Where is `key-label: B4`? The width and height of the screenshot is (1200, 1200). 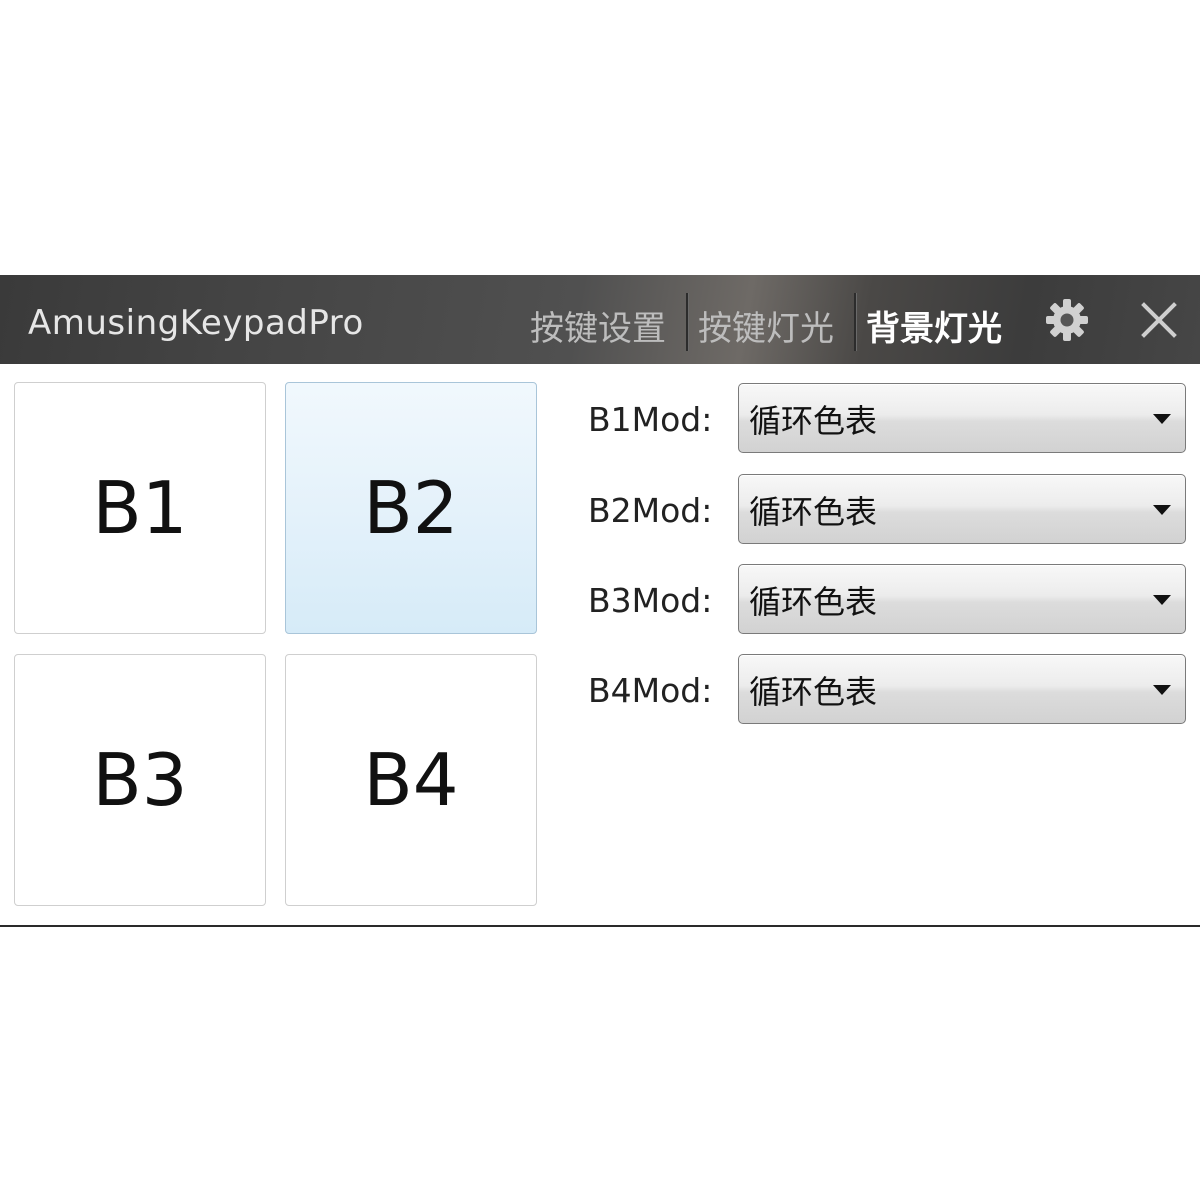 key-label: B4 is located at coordinates (411, 780).